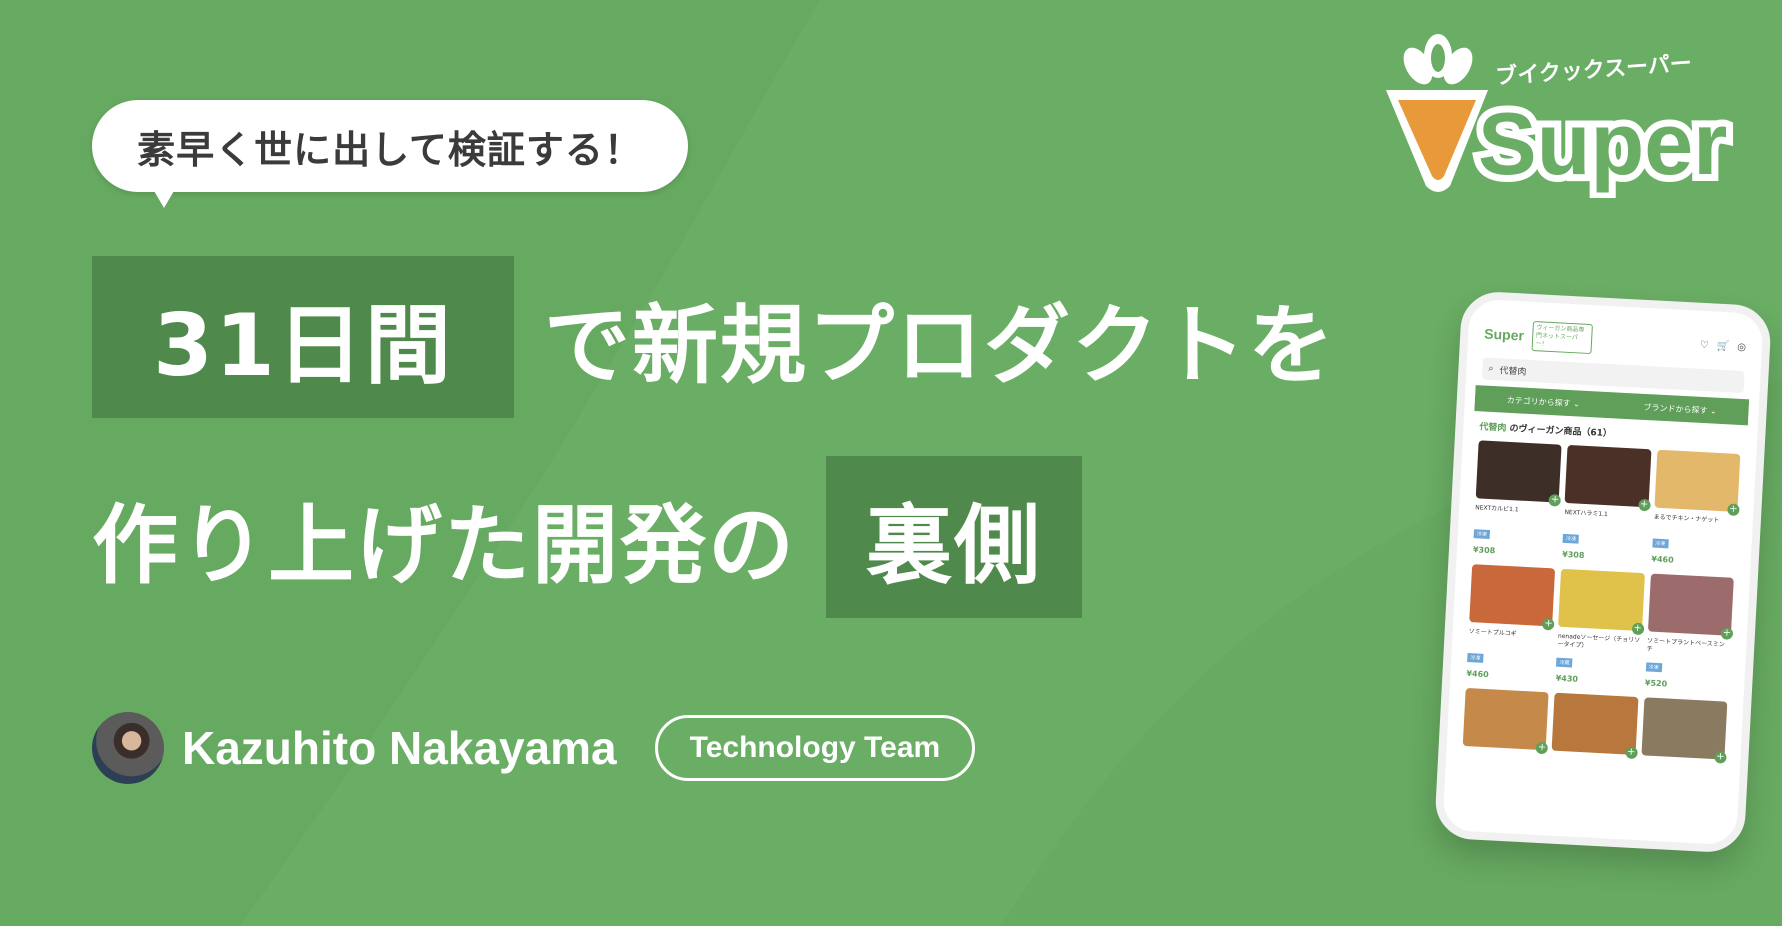  I want to click on product-price: ¥520, so click(1656, 683).